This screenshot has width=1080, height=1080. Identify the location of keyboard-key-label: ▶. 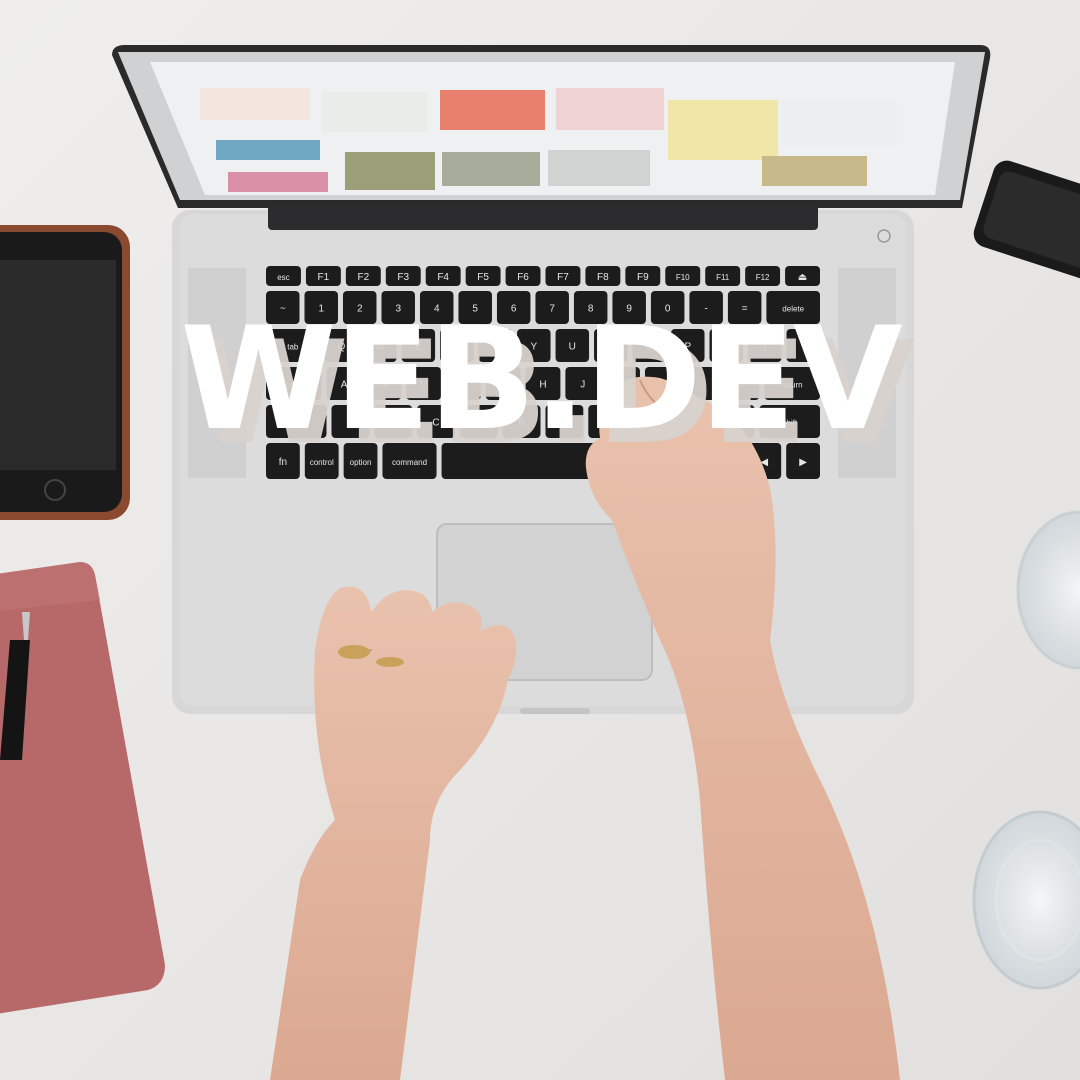
(803, 462).